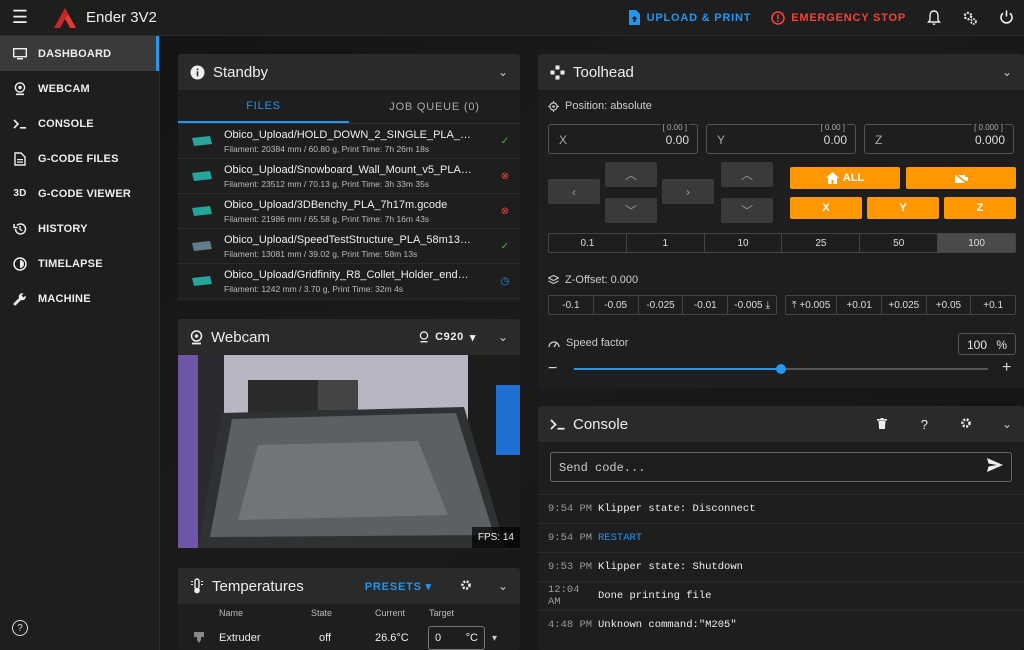 The image size is (1024, 650). What do you see at coordinates (349, 586) in the screenshot?
I see `temperatures-header: Temperatures PRESETS ▾ ⌄` at bounding box center [349, 586].